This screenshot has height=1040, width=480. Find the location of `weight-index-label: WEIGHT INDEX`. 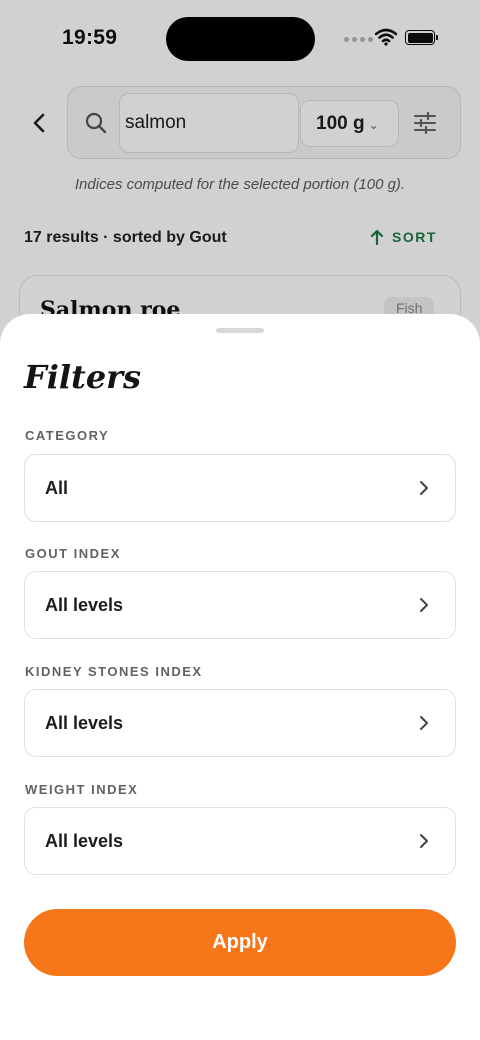

weight-index-label: WEIGHT INDEX is located at coordinates (82, 789).